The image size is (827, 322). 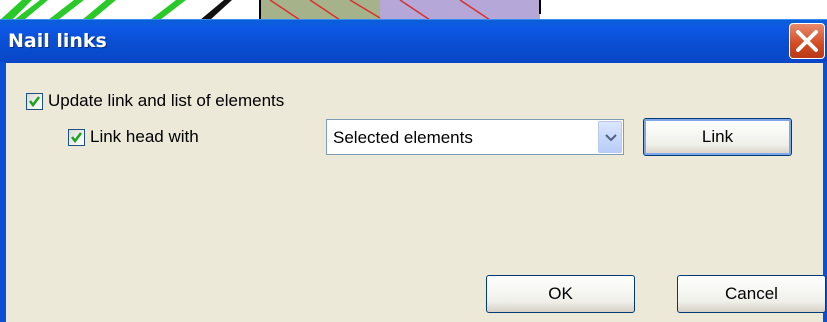 I want to click on update-link-option: Update link and list of elements, so click(x=155, y=101).